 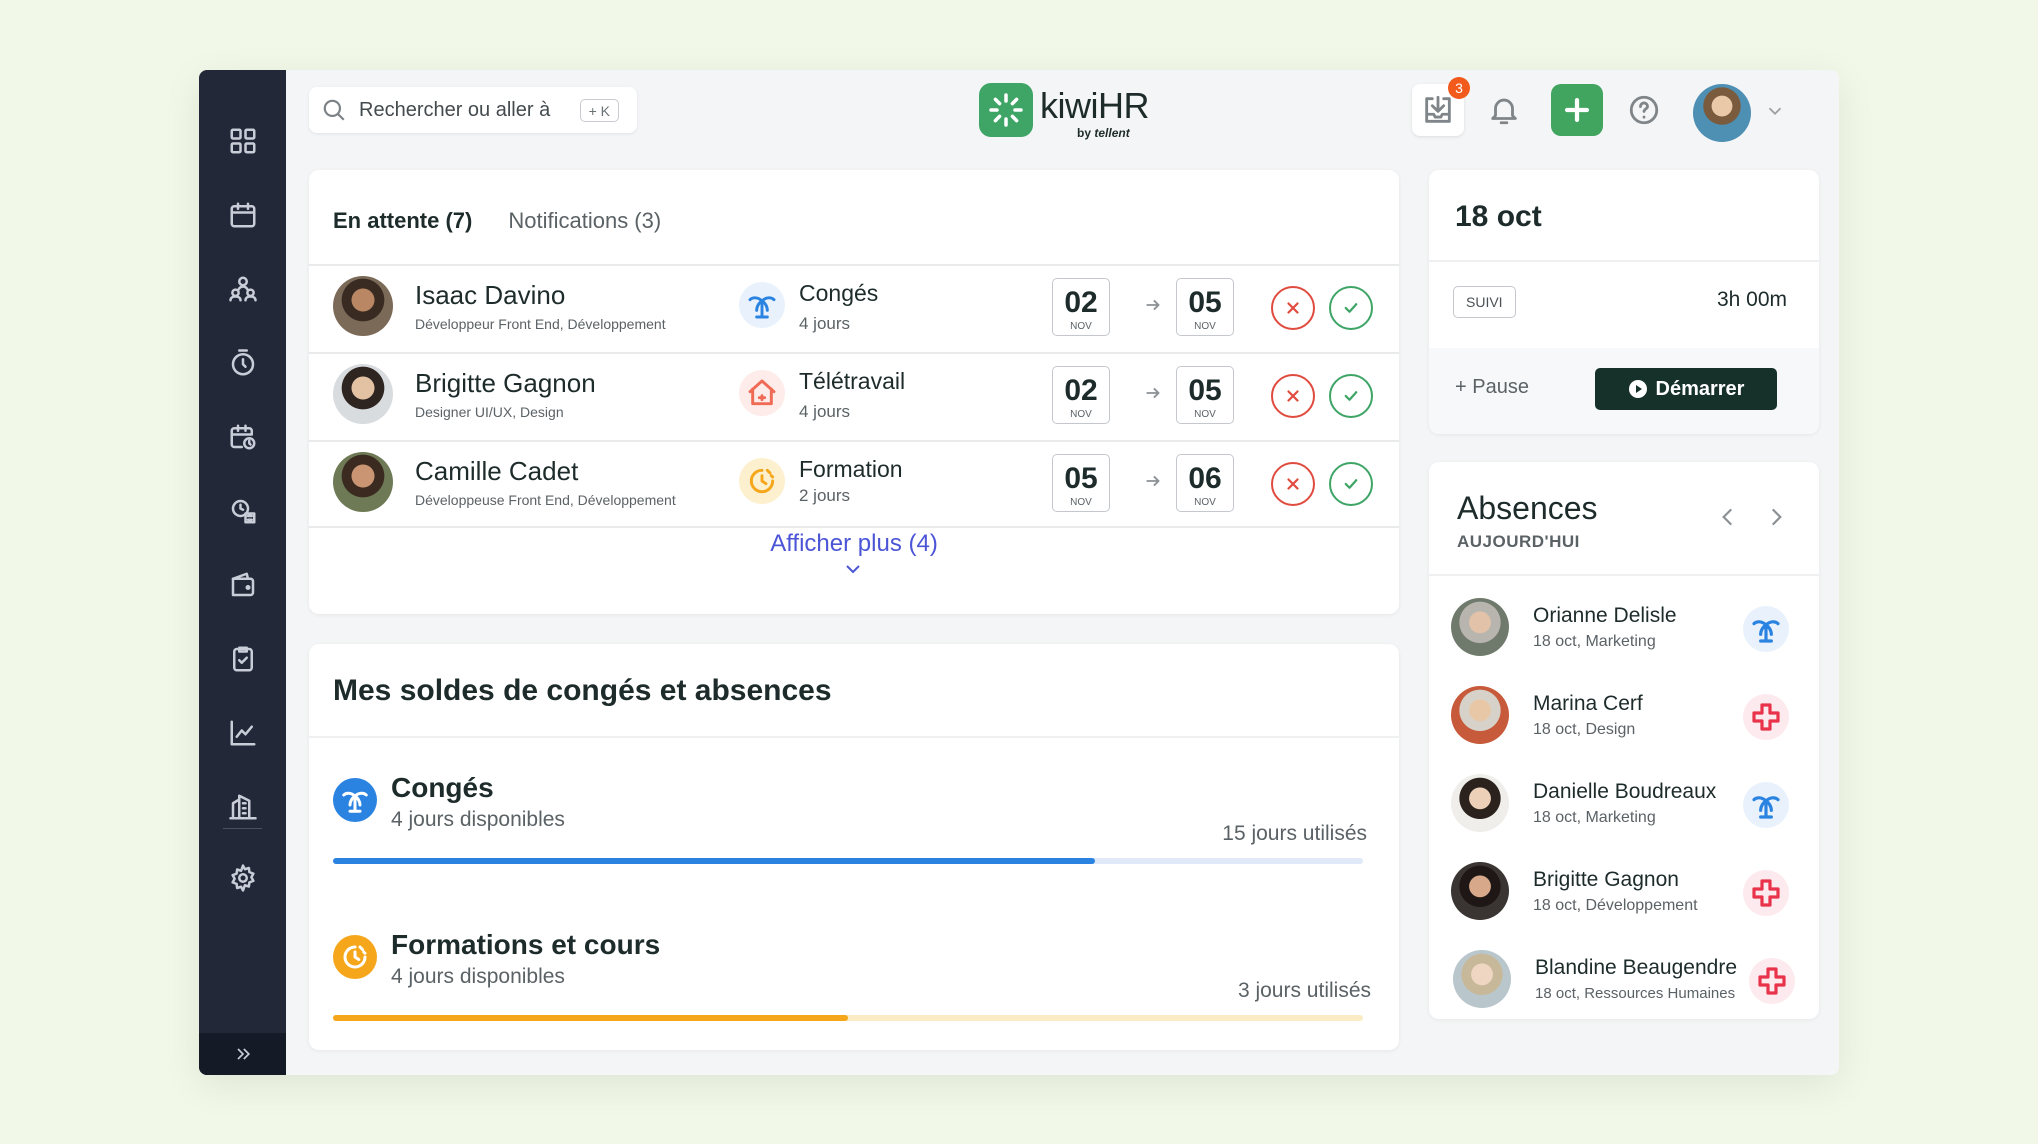 What do you see at coordinates (1498, 216) in the screenshot?
I see `clock-date: 18 oct` at bounding box center [1498, 216].